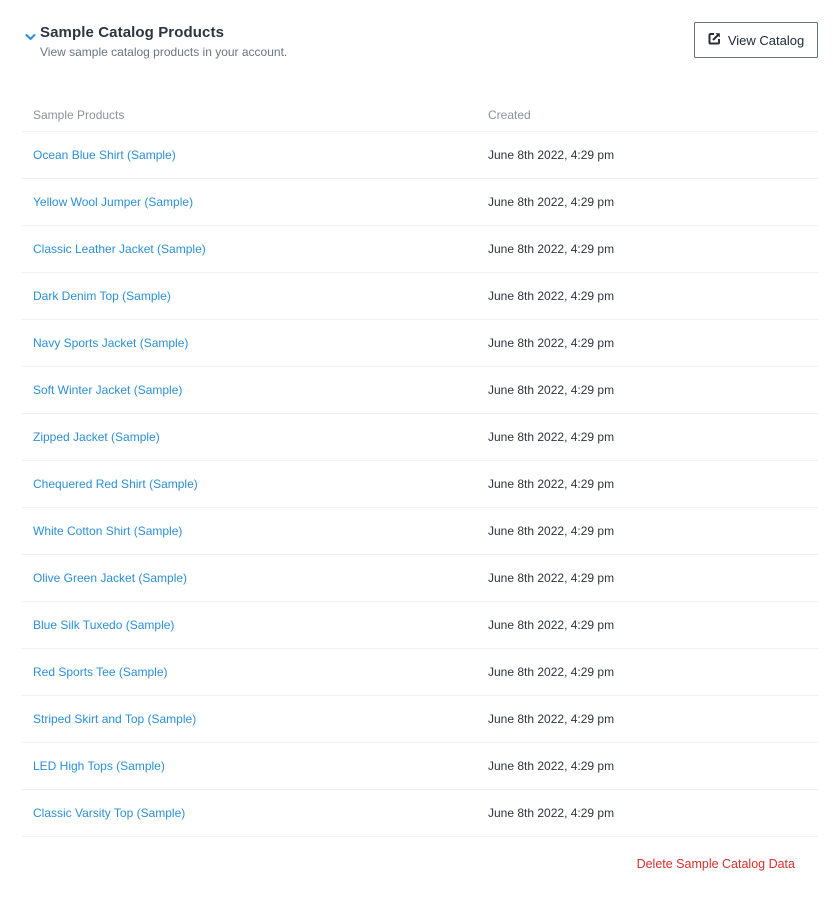 The image size is (838, 902). What do you see at coordinates (249, 343) in the screenshot?
I see `product-name-cell: Navy Sports Jacket (Sample)` at bounding box center [249, 343].